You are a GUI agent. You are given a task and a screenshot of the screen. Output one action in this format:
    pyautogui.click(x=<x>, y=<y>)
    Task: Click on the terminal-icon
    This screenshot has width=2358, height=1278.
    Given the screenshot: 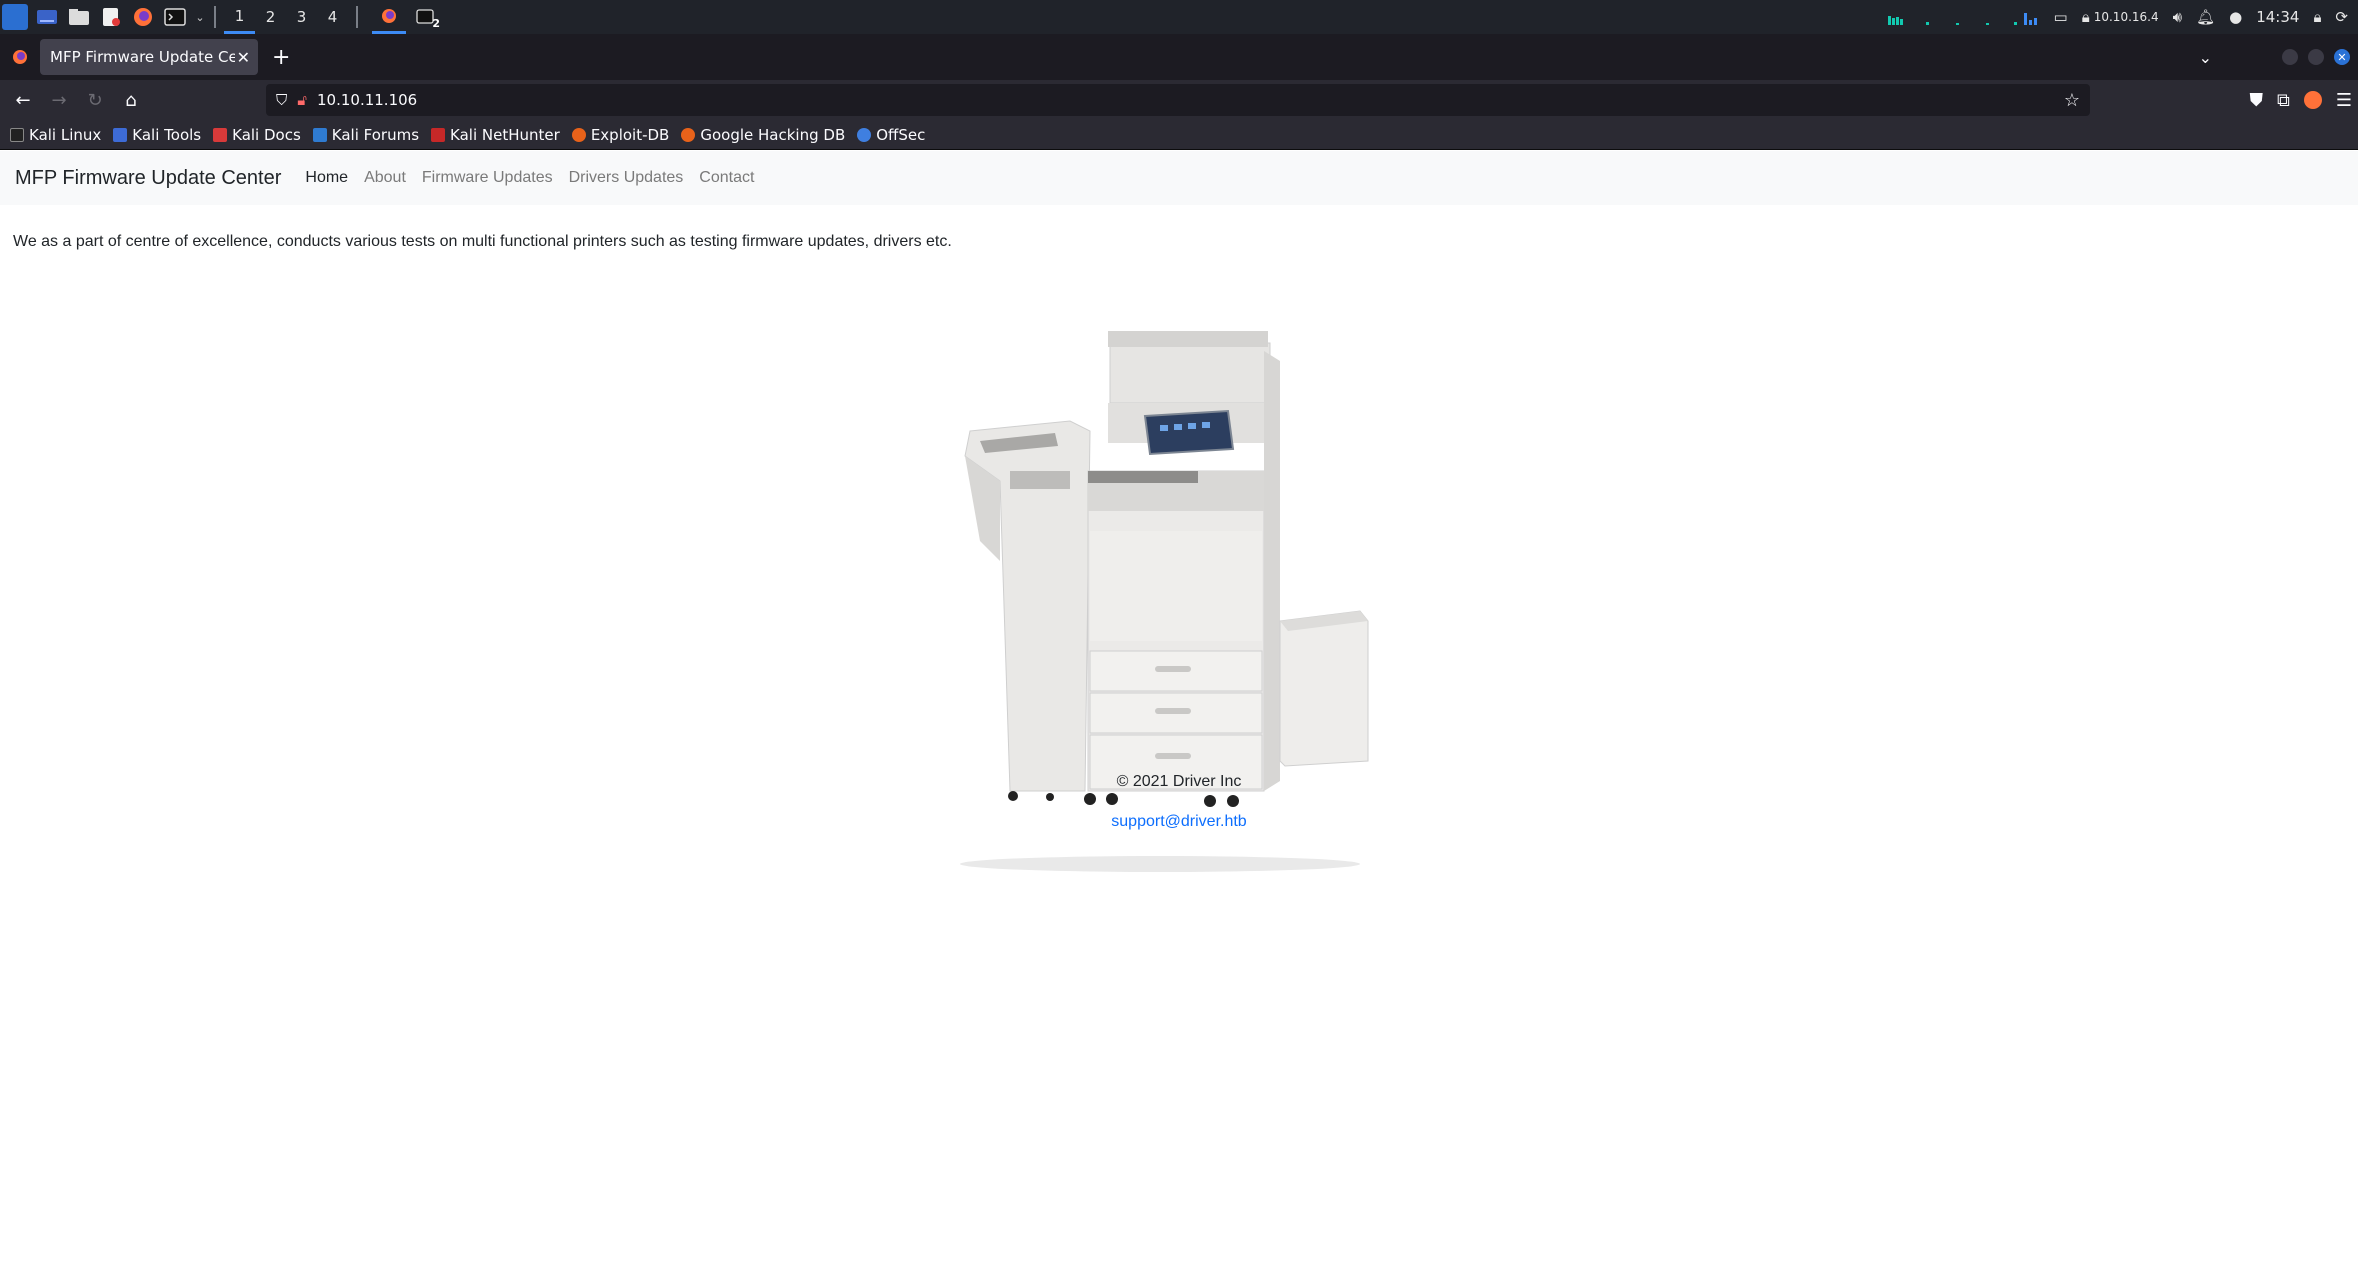 What is the action you would take?
    pyautogui.click(x=175, y=17)
    